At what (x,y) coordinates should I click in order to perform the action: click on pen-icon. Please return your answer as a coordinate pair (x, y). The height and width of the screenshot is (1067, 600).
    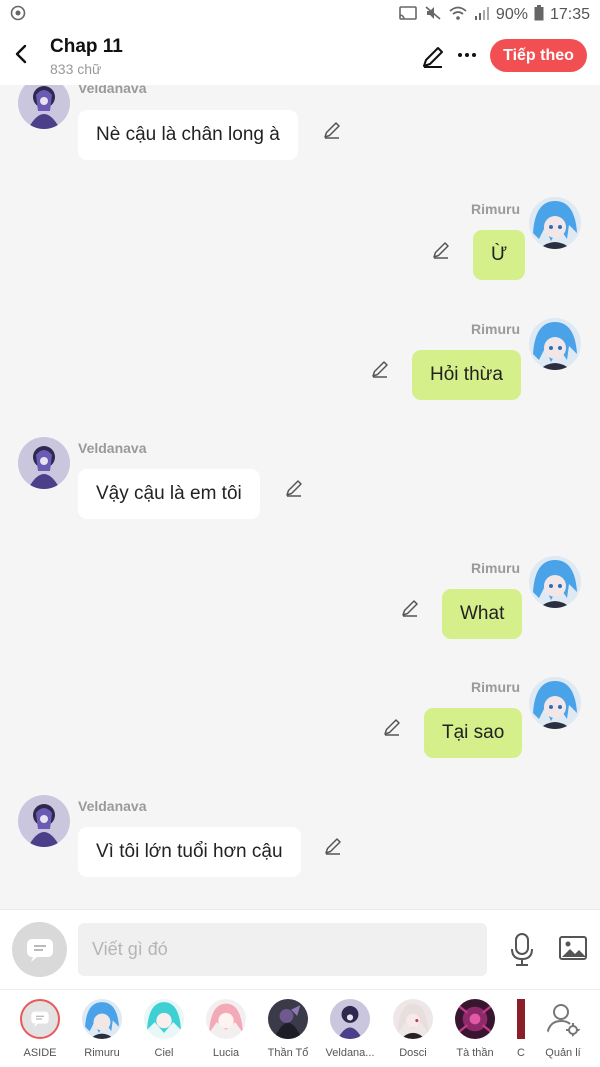
    Looking at the image, I should click on (433, 57).